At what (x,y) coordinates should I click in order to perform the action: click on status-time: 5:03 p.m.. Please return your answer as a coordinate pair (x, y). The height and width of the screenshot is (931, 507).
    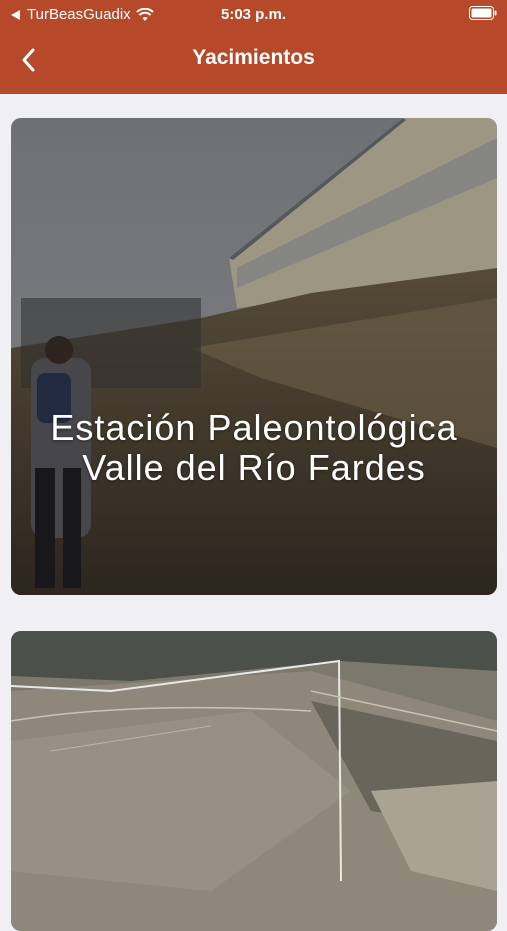
    Looking at the image, I should click on (253, 14).